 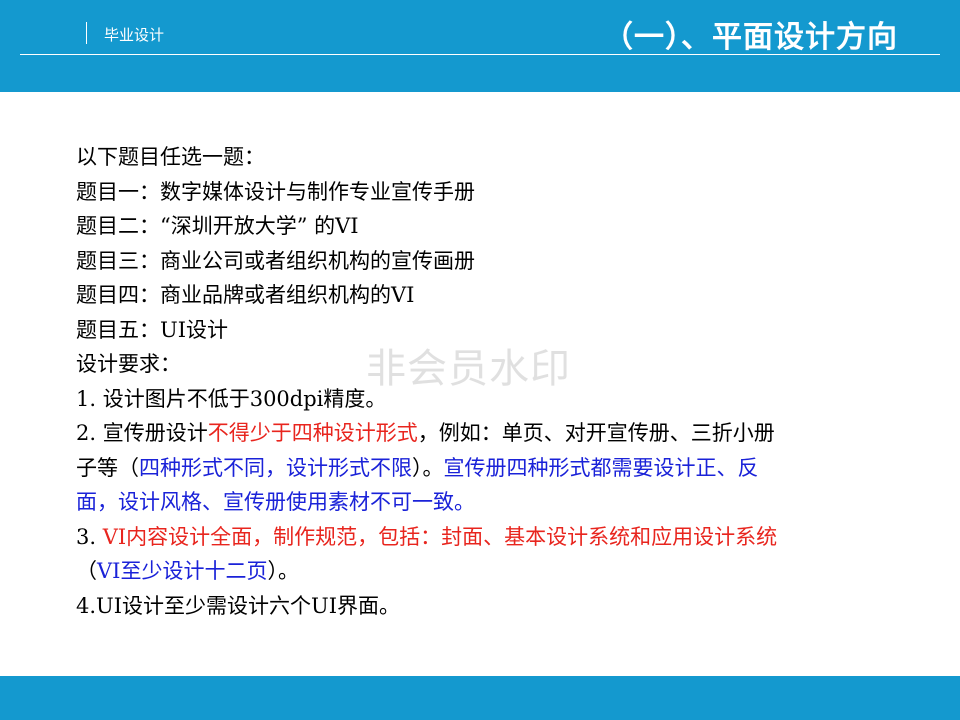 What do you see at coordinates (480, 698) in the screenshot?
I see `footer-bar` at bounding box center [480, 698].